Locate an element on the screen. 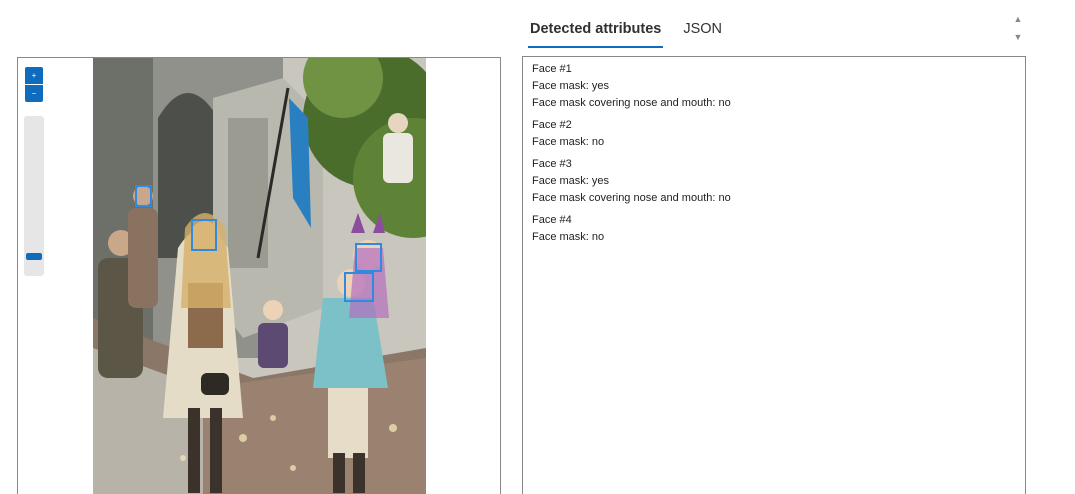 Image resolution: width=1075 pixels, height=494 pixels. face-title: Face #3 is located at coordinates (552, 164).